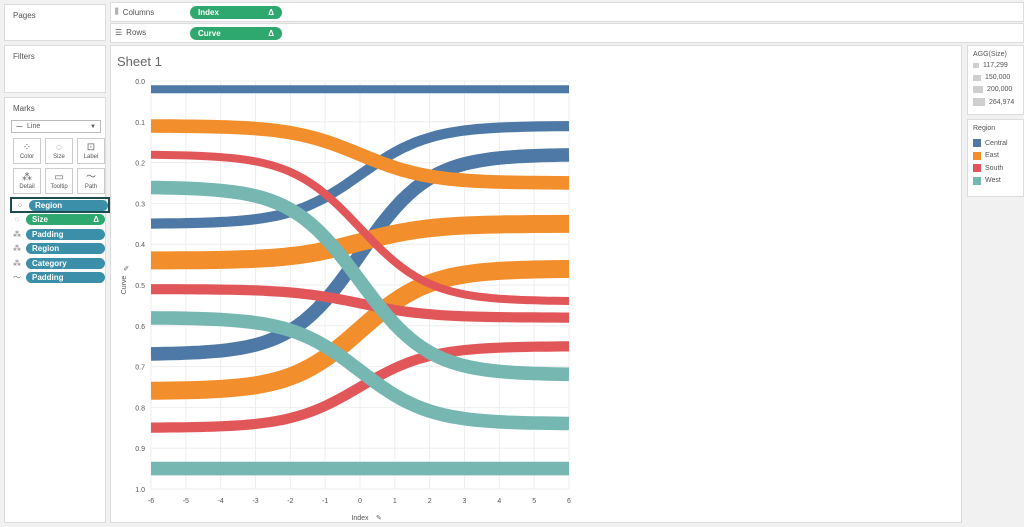 Image resolution: width=1024 pixels, height=527 pixels. What do you see at coordinates (48, 234) in the screenshot?
I see `field-pill-label: Padding` at bounding box center [48, 234].